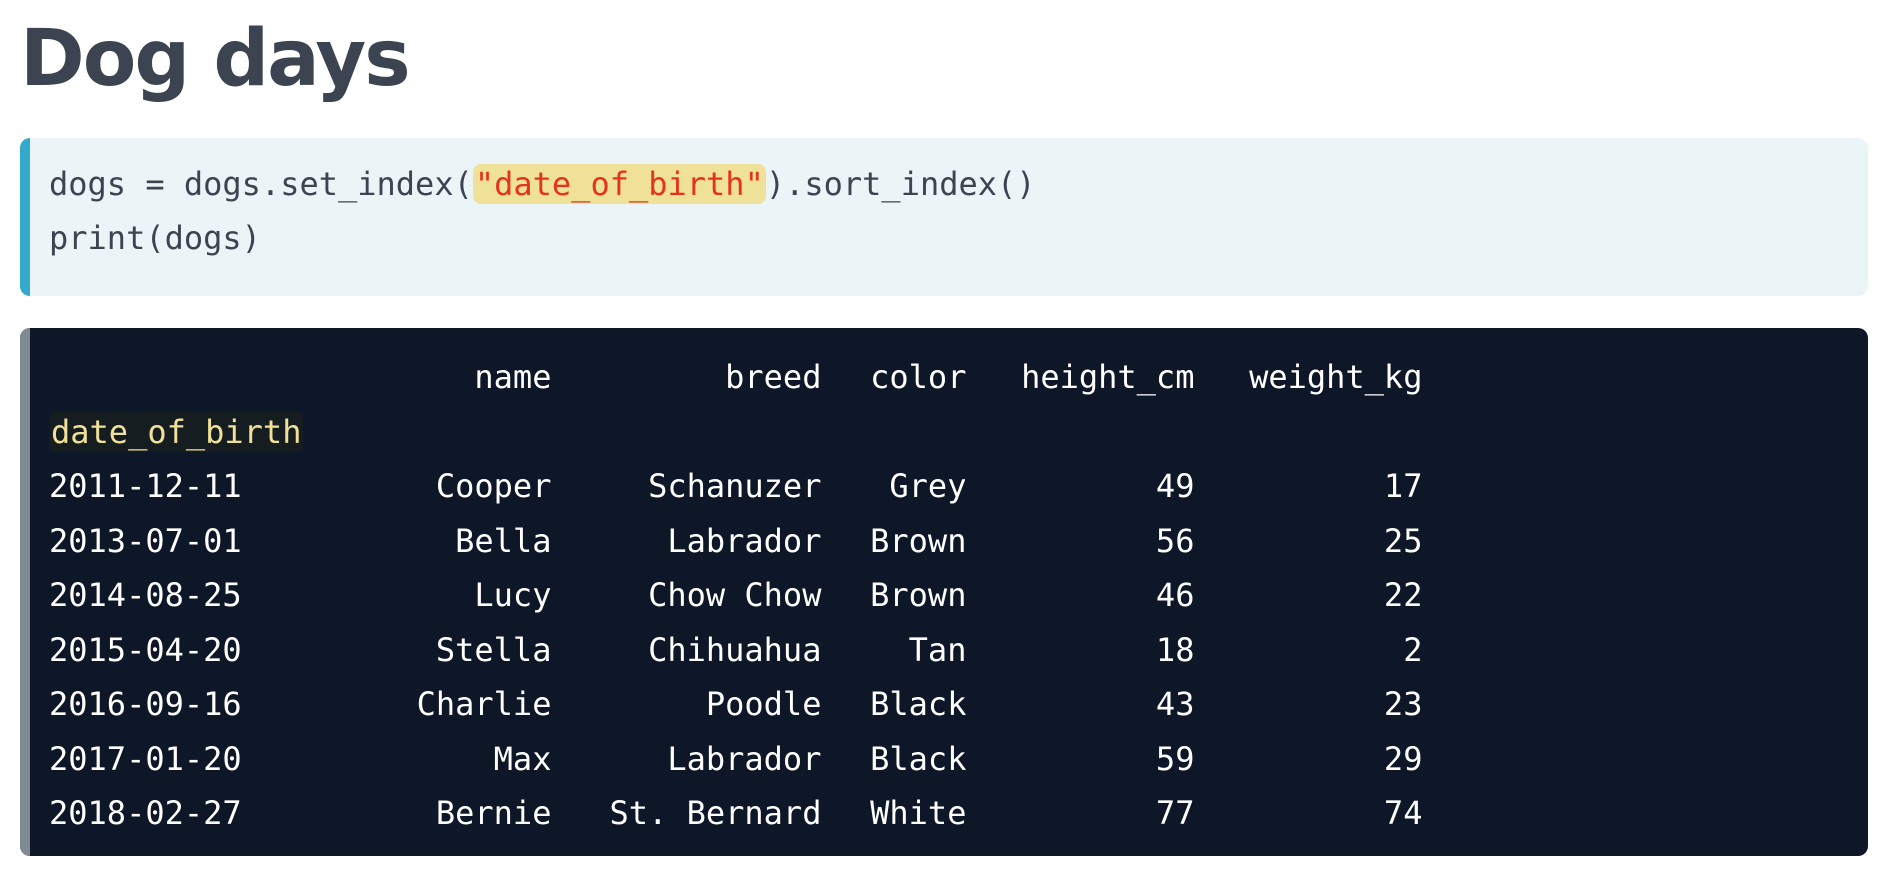 The width and height of the screenshot is (1890, 888). I want to click on table-cell: Chihuahua, so click(735, 649).